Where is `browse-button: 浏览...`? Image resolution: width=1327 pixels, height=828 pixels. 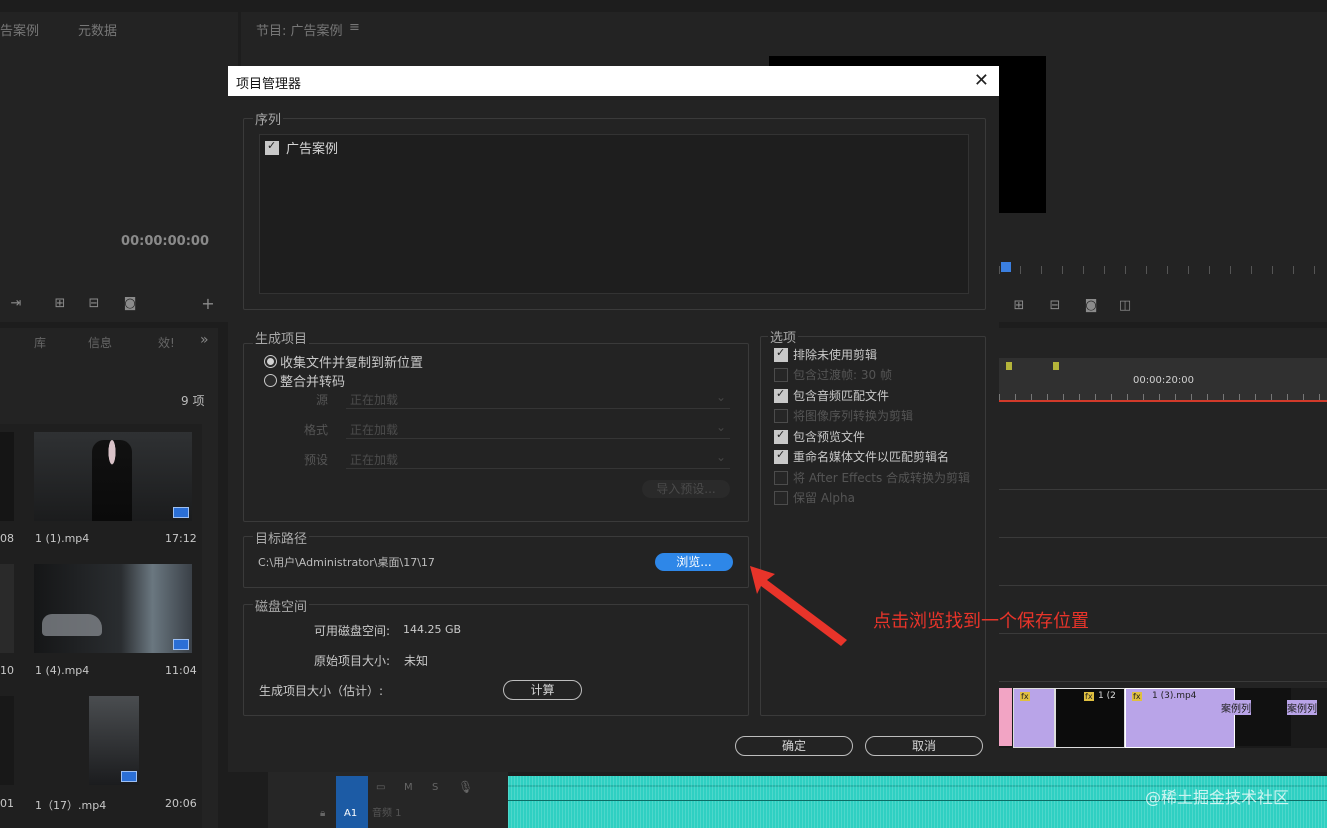 browse-button: 浏览... is located at coordinates (694, 562).